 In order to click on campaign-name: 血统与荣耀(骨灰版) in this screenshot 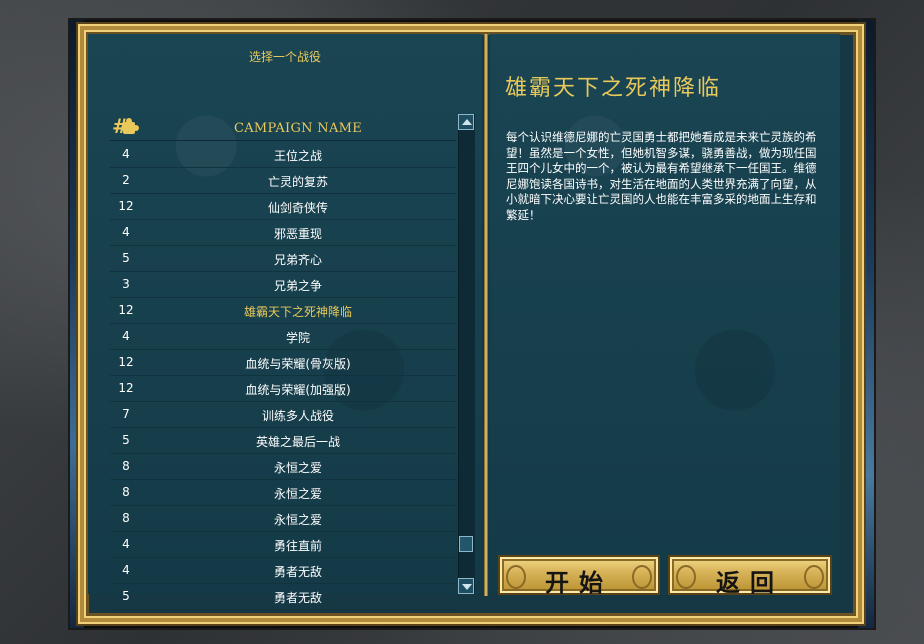, I will do `click(298, 364)`.